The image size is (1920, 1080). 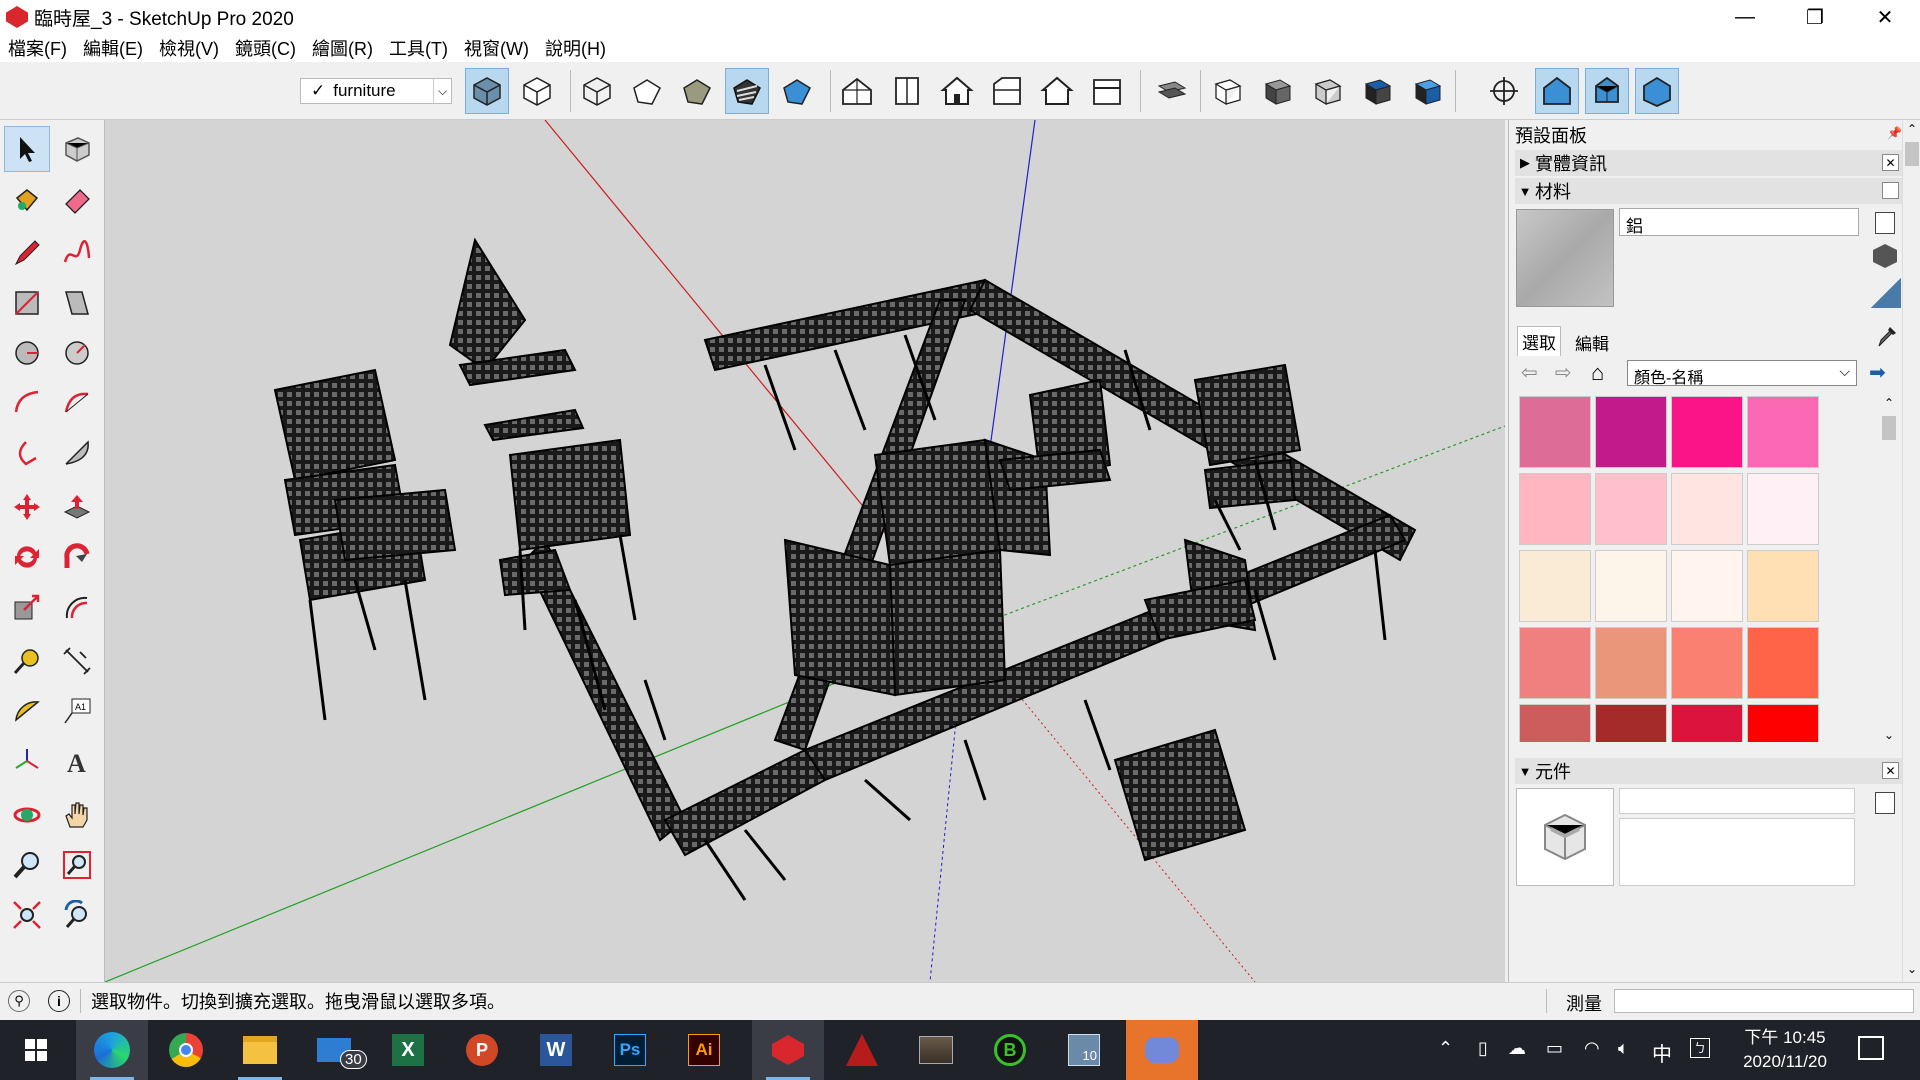 What do you see at coordinates (936, 1050) in the screenshot?
I see `taskbar-image-viewer` at bounding box center [936, 1050].